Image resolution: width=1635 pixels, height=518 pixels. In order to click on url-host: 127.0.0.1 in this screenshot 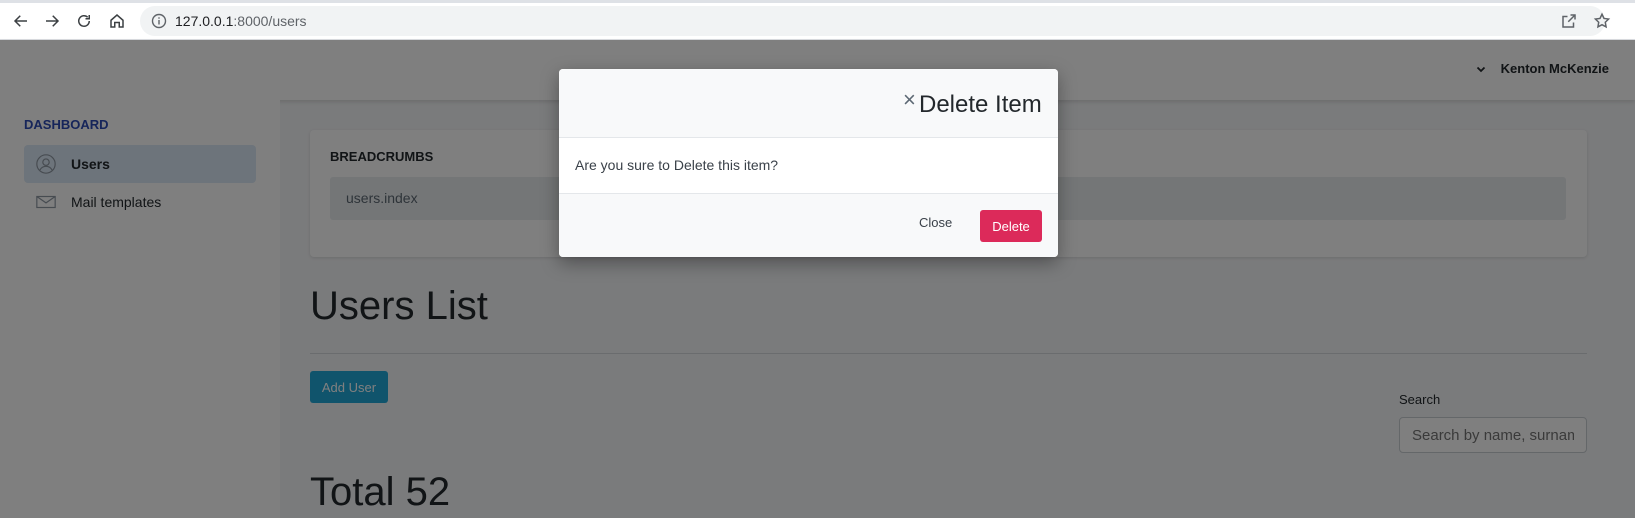, I will do `click(204, 21)`.